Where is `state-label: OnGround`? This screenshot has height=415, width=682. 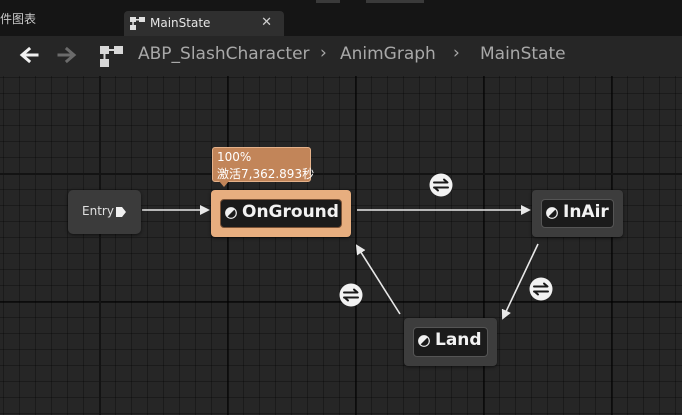 state-label: OnGround is located at coordinates (290, 212).